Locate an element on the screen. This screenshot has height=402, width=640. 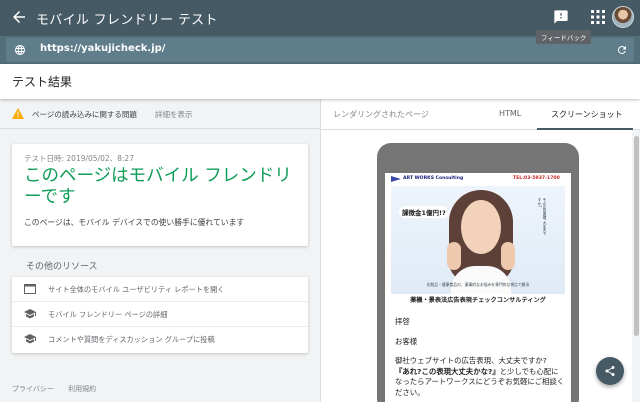
greeting: 拝啓 is located at coordinates (402, 321).